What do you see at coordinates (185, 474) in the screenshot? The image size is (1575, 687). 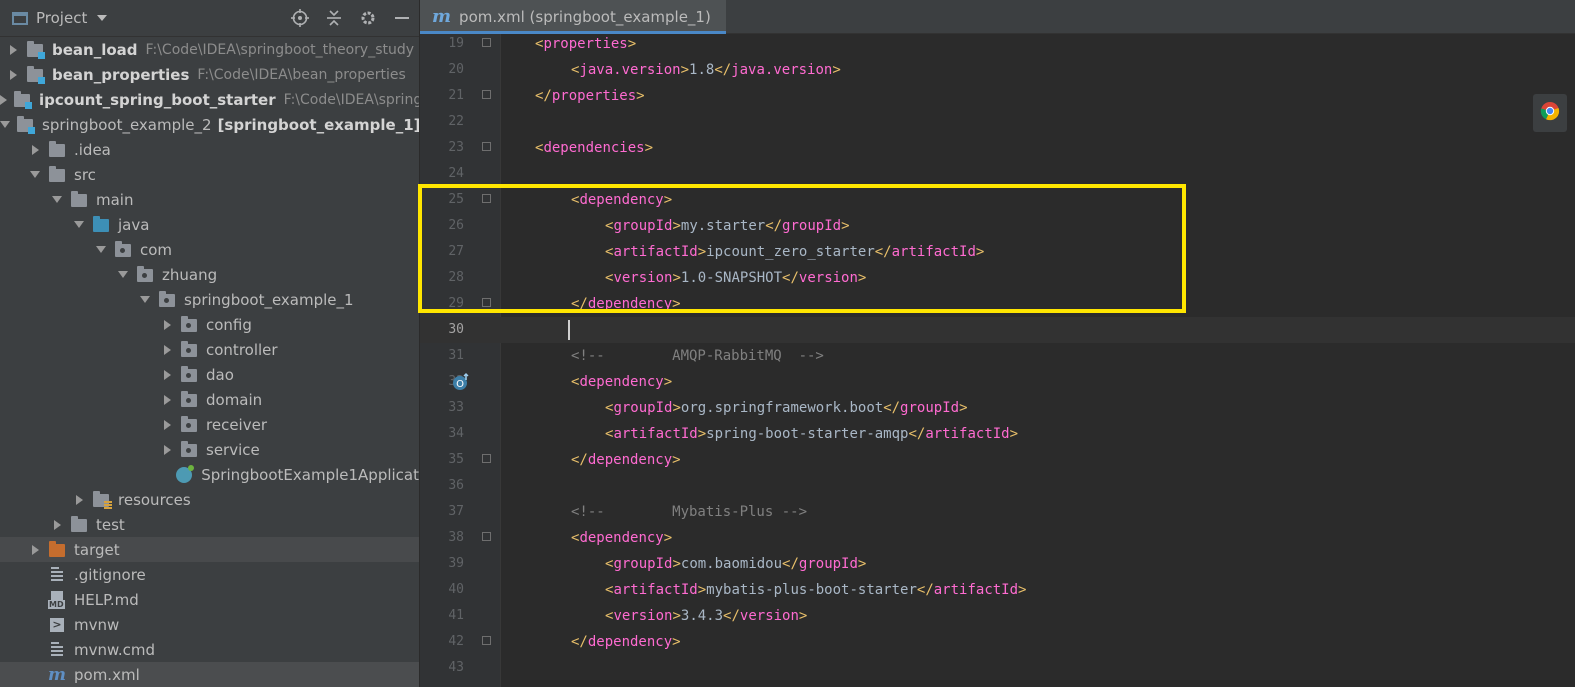 I see `spring-boot-class-icon` at bounding box center [185, 474].